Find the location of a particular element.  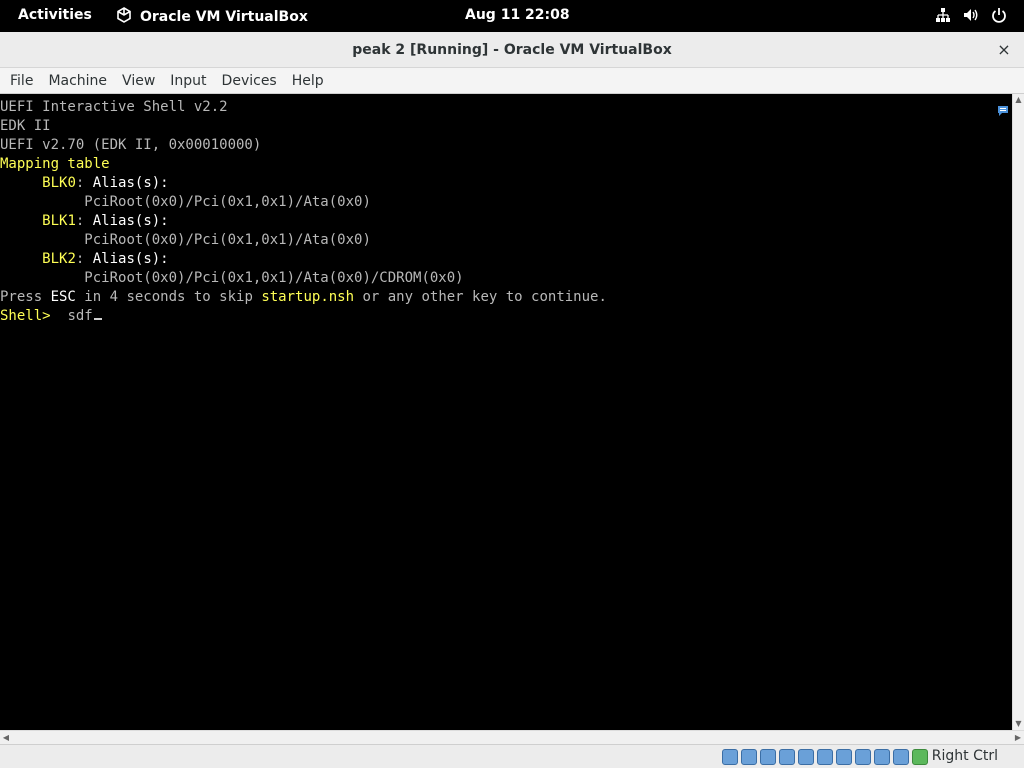

esc-key-text: ESC is located at coordinates (63, 297).